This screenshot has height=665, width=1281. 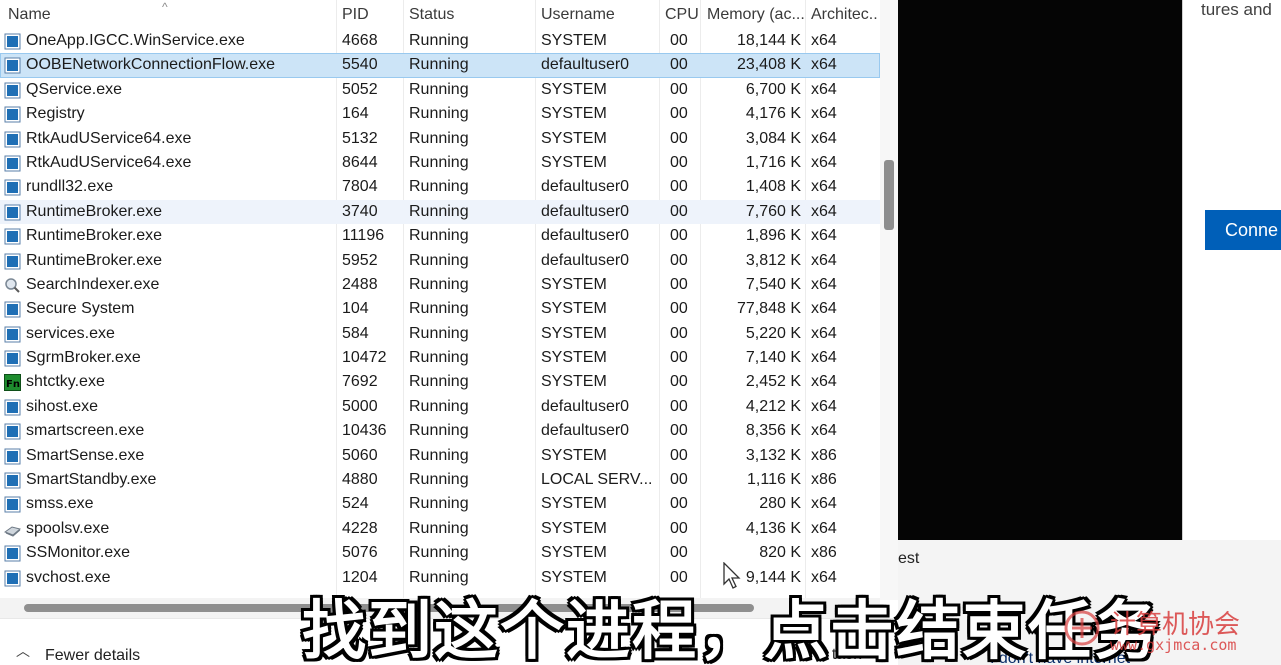 I want to click on process-pid: 5076, so click(x=360, y=553).